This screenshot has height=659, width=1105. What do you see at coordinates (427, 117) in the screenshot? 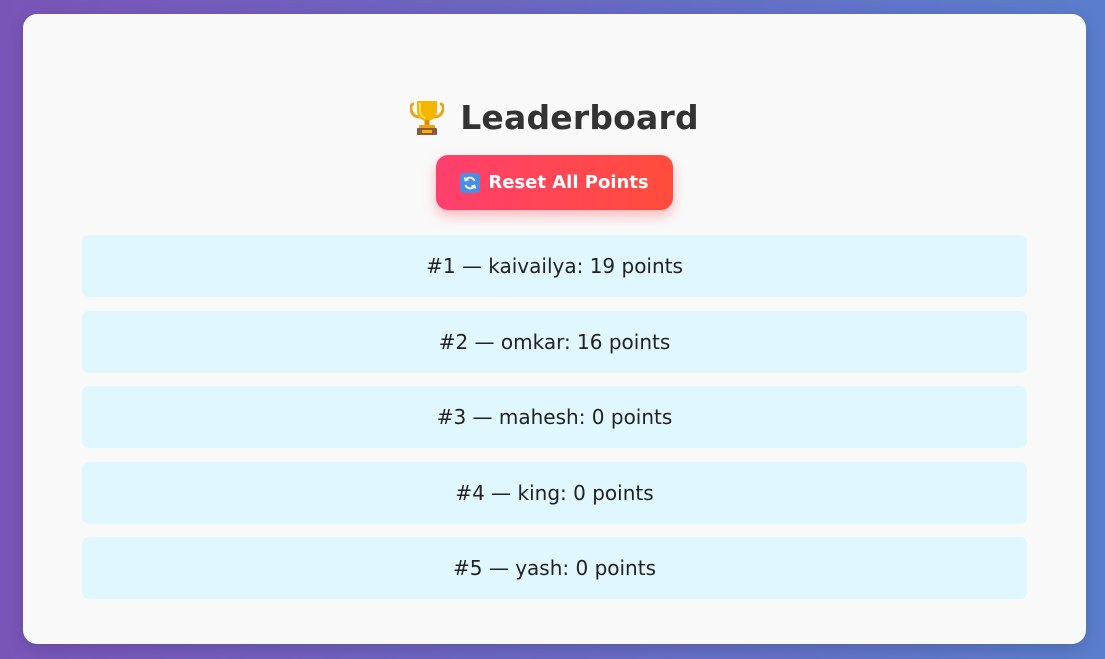
I see `trophy-icon` at bounding box center [427, 117].